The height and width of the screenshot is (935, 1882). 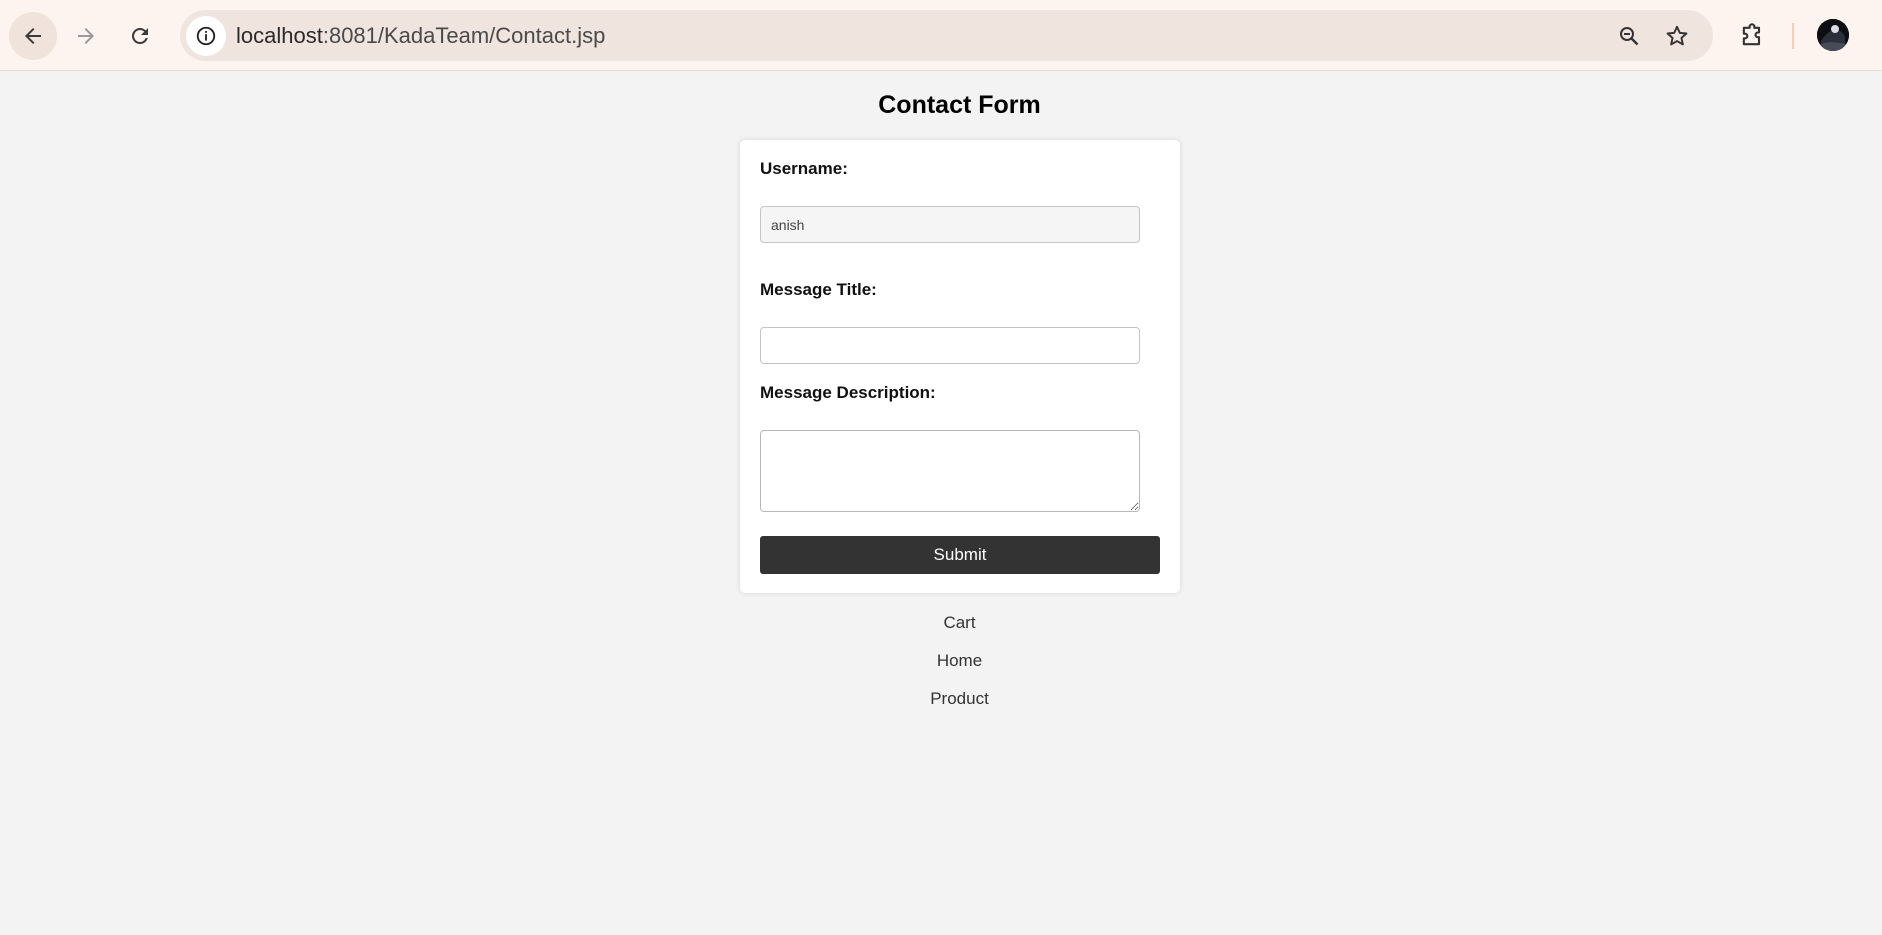 I want to click on forward-arrow-icon, so click(x=86, y=36).